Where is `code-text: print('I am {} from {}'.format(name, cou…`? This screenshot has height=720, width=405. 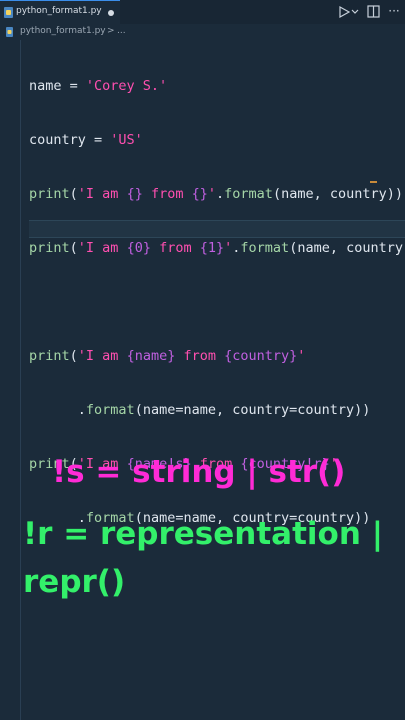
code-text: print('I am {} from {}'.format(name, cou… is located at coordinates (216, 194).